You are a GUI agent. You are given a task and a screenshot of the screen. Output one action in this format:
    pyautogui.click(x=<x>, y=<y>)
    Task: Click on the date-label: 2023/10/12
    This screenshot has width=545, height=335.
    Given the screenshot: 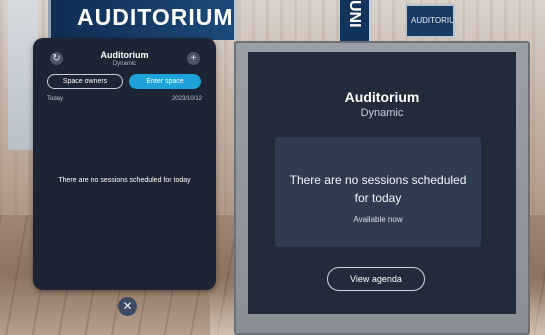 What is the action you would take?
    pyautogui.click(x=186, y=99)
    